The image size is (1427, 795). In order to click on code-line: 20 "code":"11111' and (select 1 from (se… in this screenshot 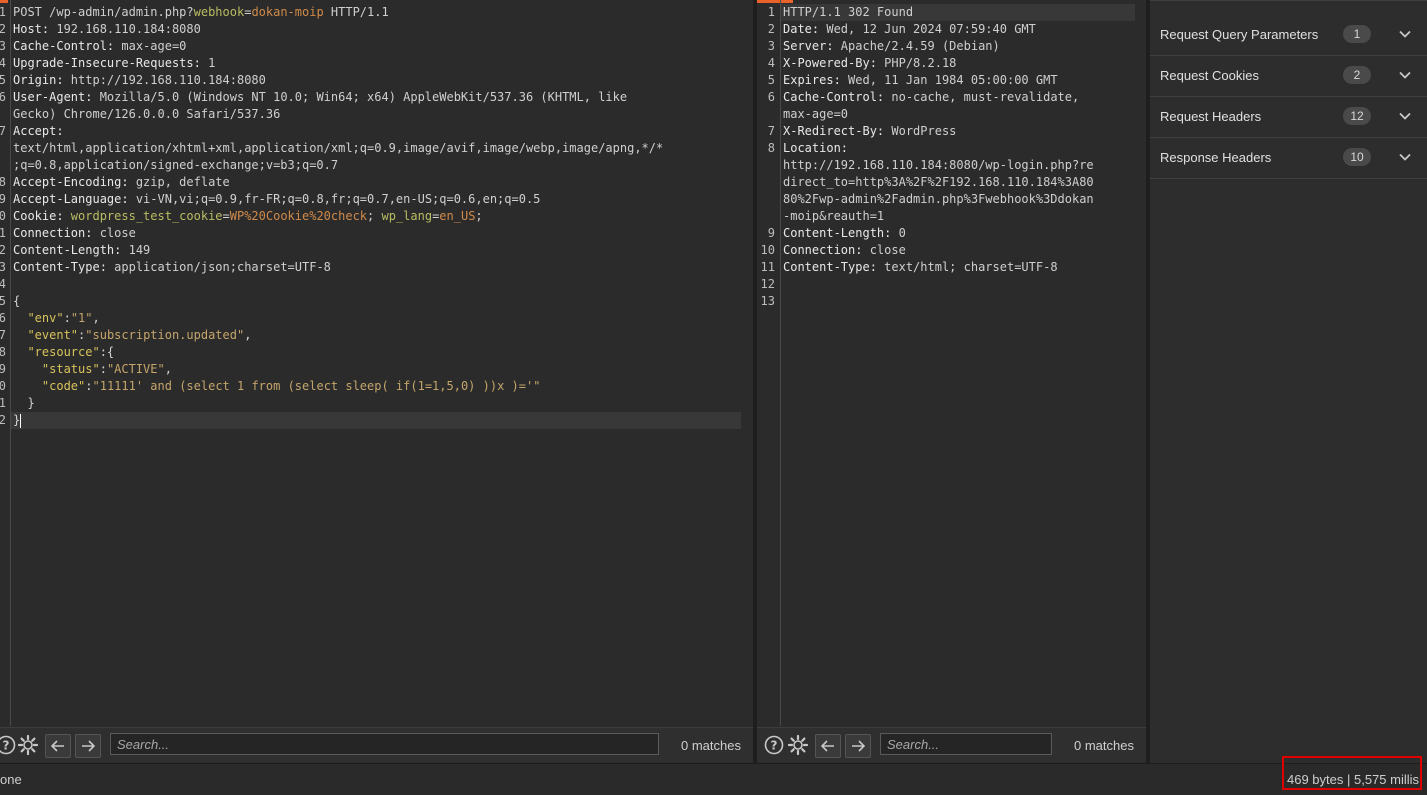, I will do `click(376, 386)`.